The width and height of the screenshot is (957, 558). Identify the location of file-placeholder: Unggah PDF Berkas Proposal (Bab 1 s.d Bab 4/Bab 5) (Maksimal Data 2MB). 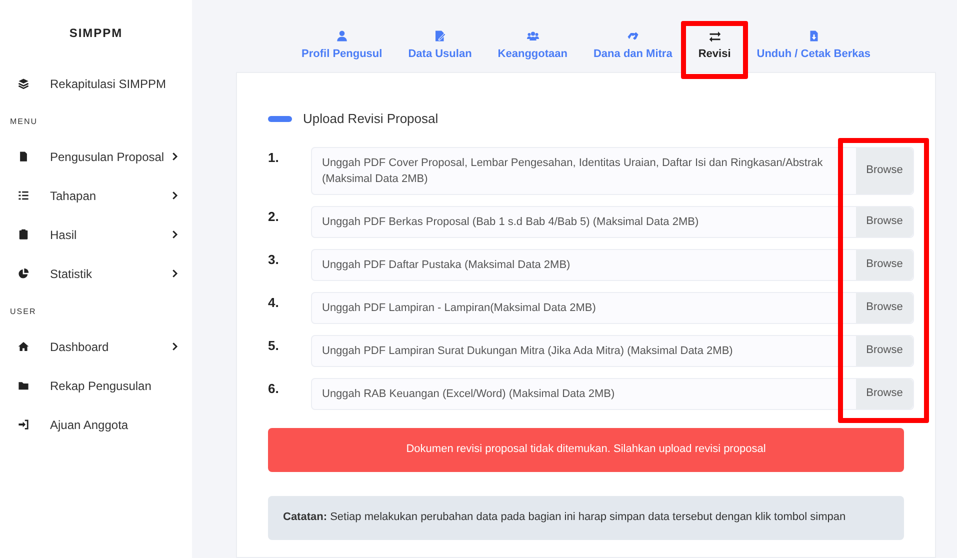
(510, 222).